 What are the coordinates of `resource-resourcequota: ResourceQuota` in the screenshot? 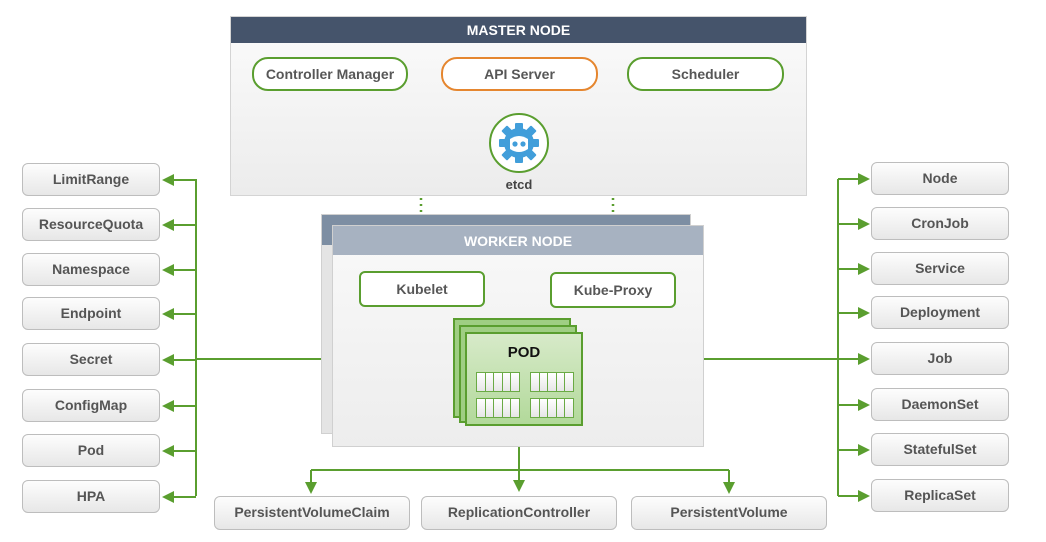 It's located at (91, 224).